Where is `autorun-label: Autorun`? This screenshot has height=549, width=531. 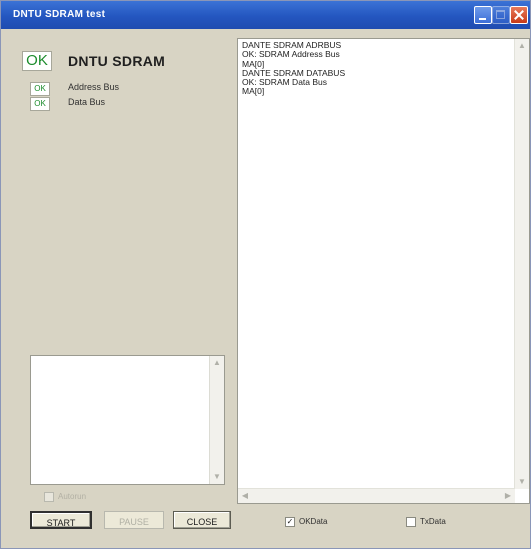 autorun-label: Autorun is located at coordinates (72, 496).